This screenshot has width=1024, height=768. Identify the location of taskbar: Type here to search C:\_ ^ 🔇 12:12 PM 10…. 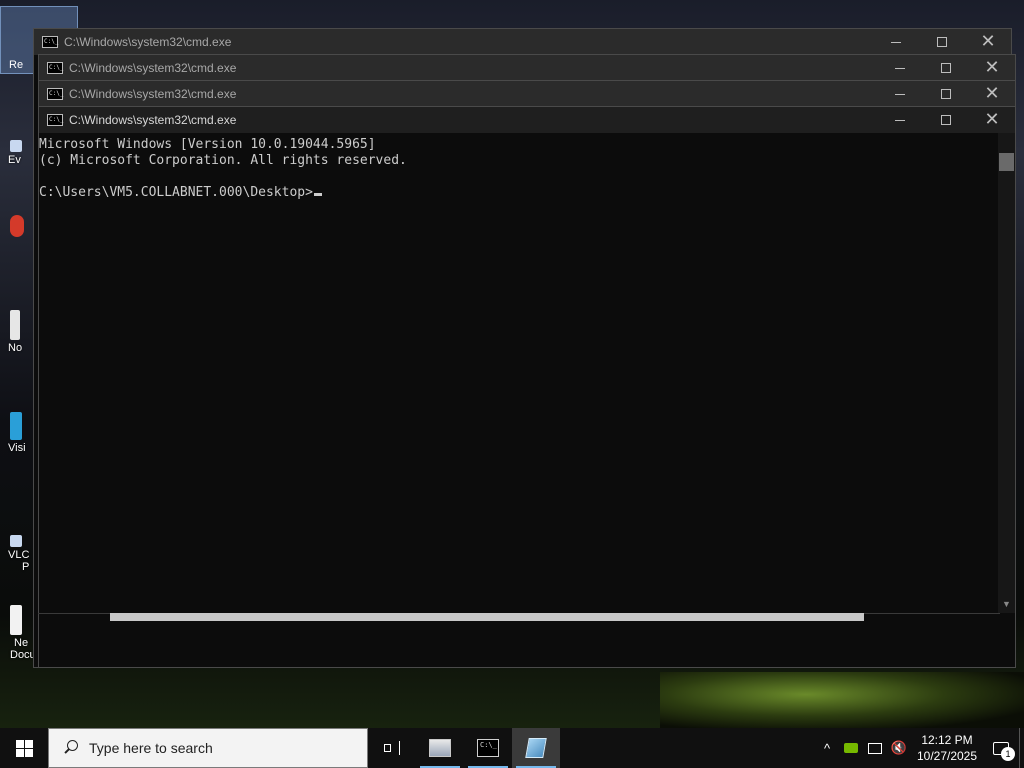
(512, 748).